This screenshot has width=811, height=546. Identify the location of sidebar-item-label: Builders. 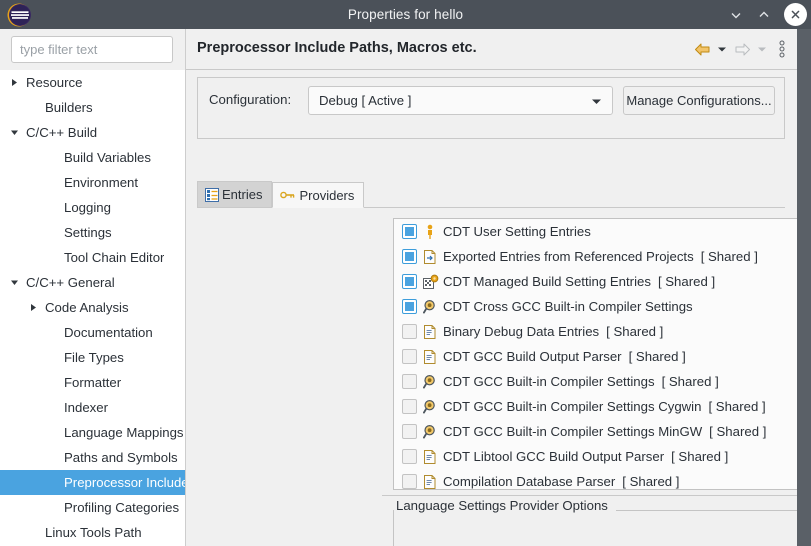
(69, 107).